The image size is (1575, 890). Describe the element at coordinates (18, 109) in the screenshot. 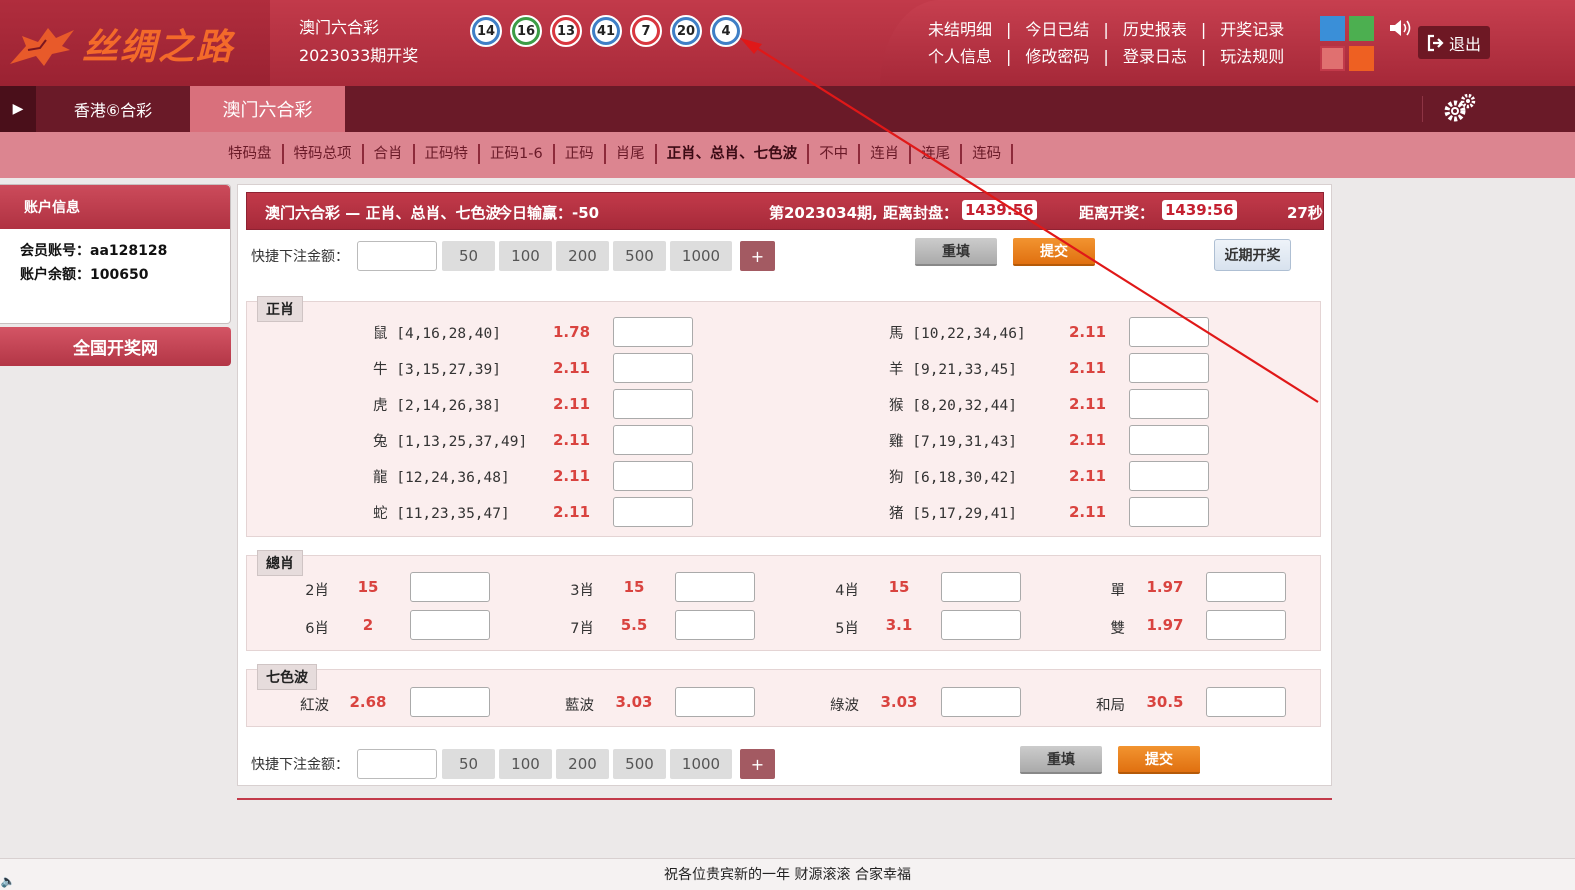

I see `collapse-arrow-icon: ▶` at that location.